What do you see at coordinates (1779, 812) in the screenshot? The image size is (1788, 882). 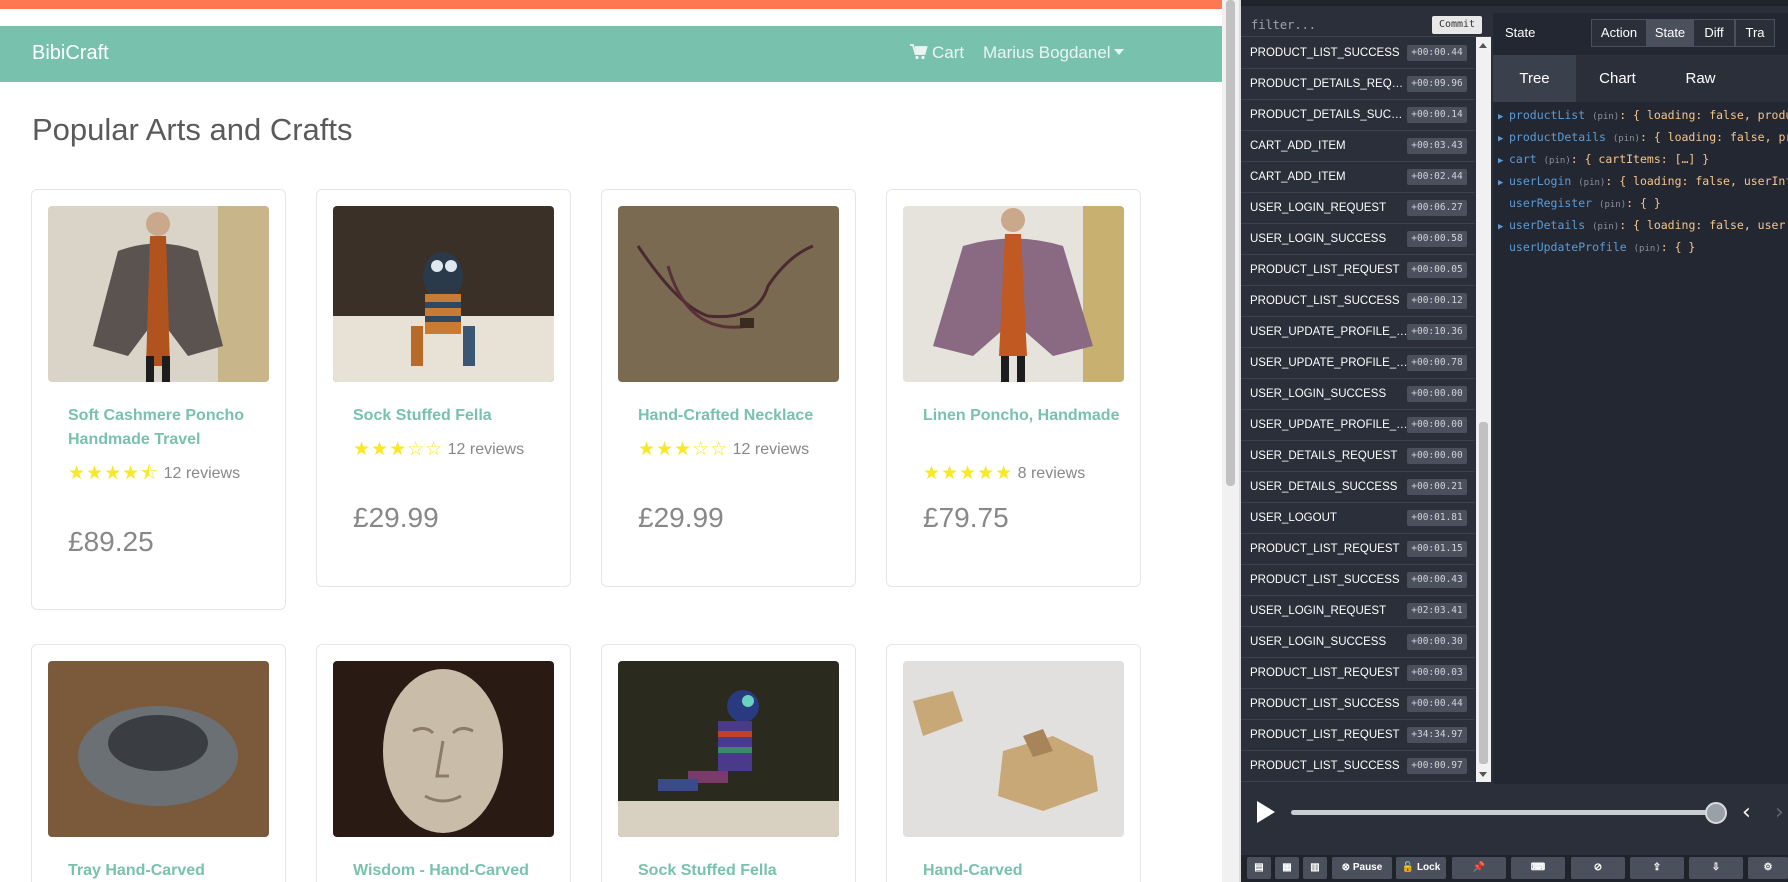 I see `chevron-right-icon: ›` at bounding box center [1779, 812].